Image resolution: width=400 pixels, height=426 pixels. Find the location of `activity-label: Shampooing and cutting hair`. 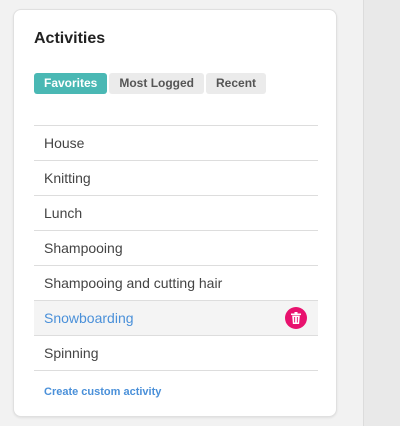

activity-label: Shampooing and cutting hair is located at coordinates (133, 283).